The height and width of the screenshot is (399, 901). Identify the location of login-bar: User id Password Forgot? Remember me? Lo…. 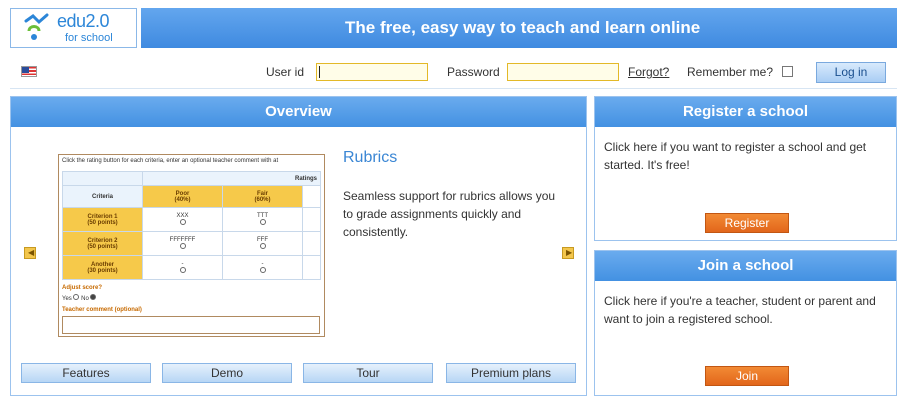
(453, 73).